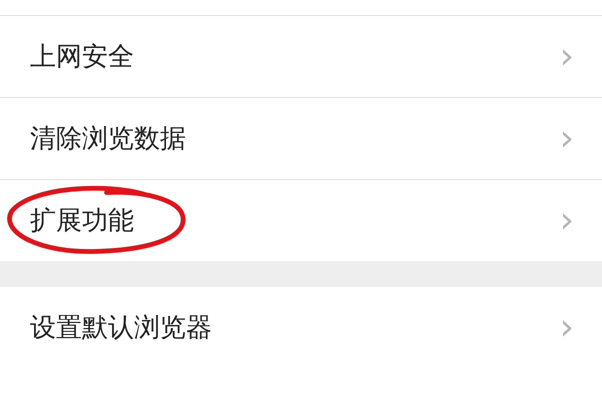 The height and width of the screenshot is (402, 602). What do you see at coordinates (121, 328) in the screenshot?
I see `row-label: 设置默认浏览器` at bounding box center [121, 328].